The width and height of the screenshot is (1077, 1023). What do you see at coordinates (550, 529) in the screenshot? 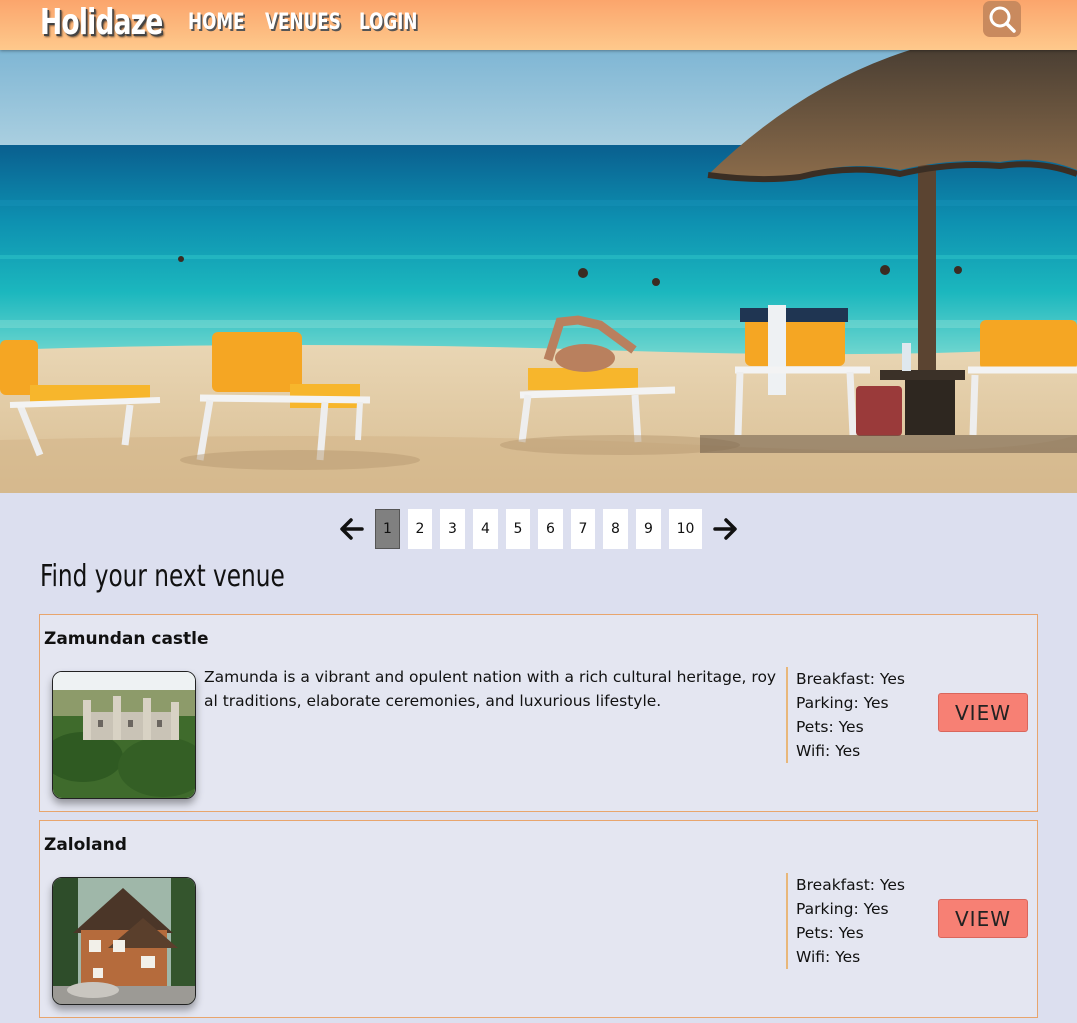
I see `page-6: 6` at bounding box center [550, 529].